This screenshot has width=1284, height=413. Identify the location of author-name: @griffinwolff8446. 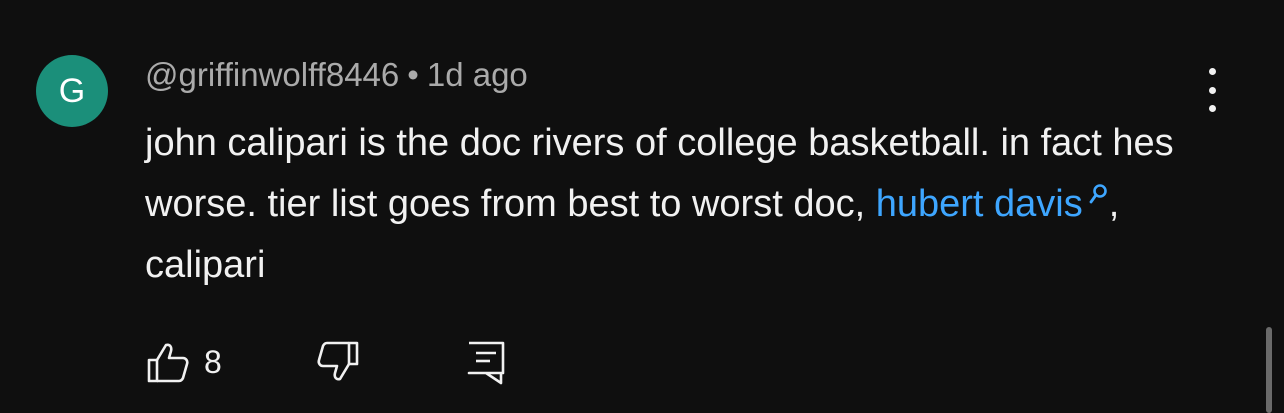
(272, 74).